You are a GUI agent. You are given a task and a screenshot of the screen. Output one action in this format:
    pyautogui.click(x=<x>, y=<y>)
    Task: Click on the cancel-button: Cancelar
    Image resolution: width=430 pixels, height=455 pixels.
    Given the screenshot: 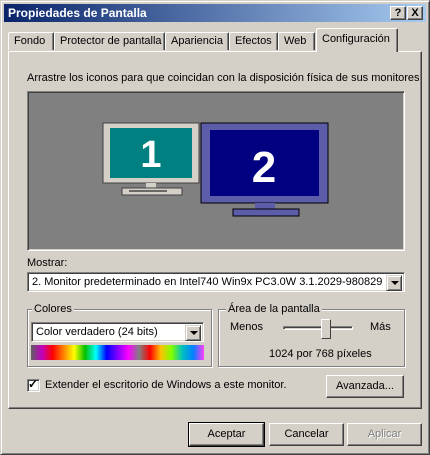 What is the action you would take?
    pyautogui.click(x=306, y=434)
    